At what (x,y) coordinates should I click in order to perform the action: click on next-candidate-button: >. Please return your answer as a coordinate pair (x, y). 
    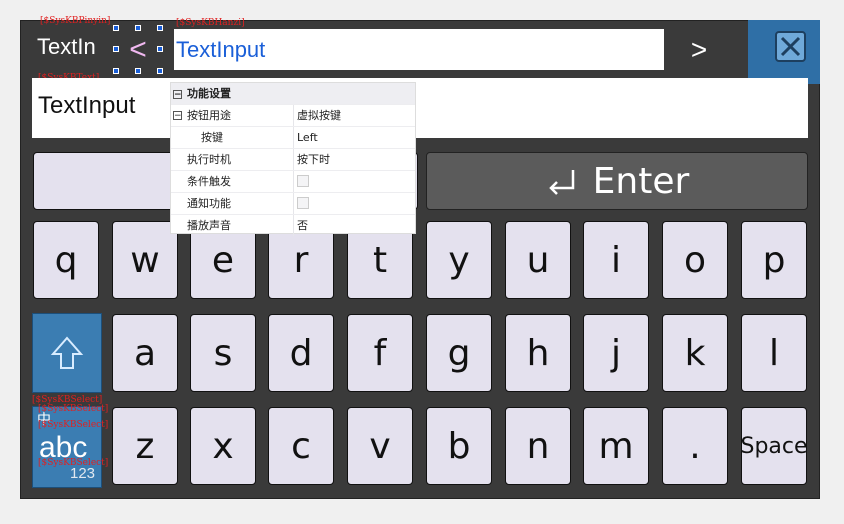
    Looking at the image, I should click on (699, 50).